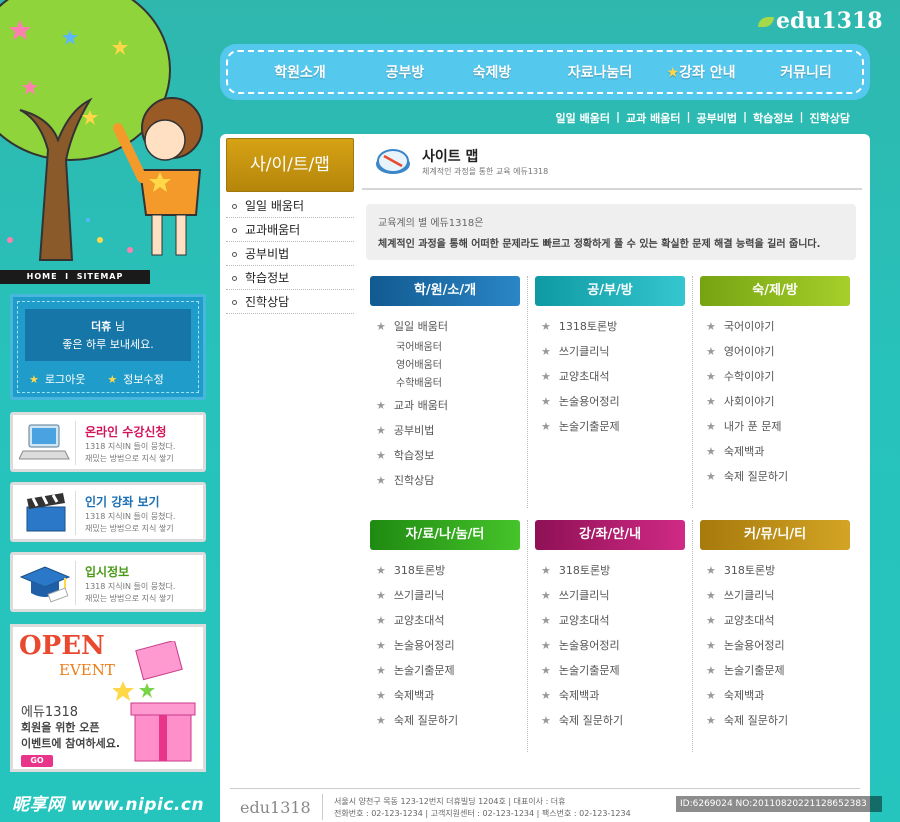 Image resolution: width=900 pixels, height=822 pixels. What do you see at coordinates (108, 582) in the screenshot?
I see `promo-card-admission-info: 입시정보 1318 지식IN 들이 뭉쳤다. 재밌는 방법으로 지식 쌓기` at bounding box center [108, 582].